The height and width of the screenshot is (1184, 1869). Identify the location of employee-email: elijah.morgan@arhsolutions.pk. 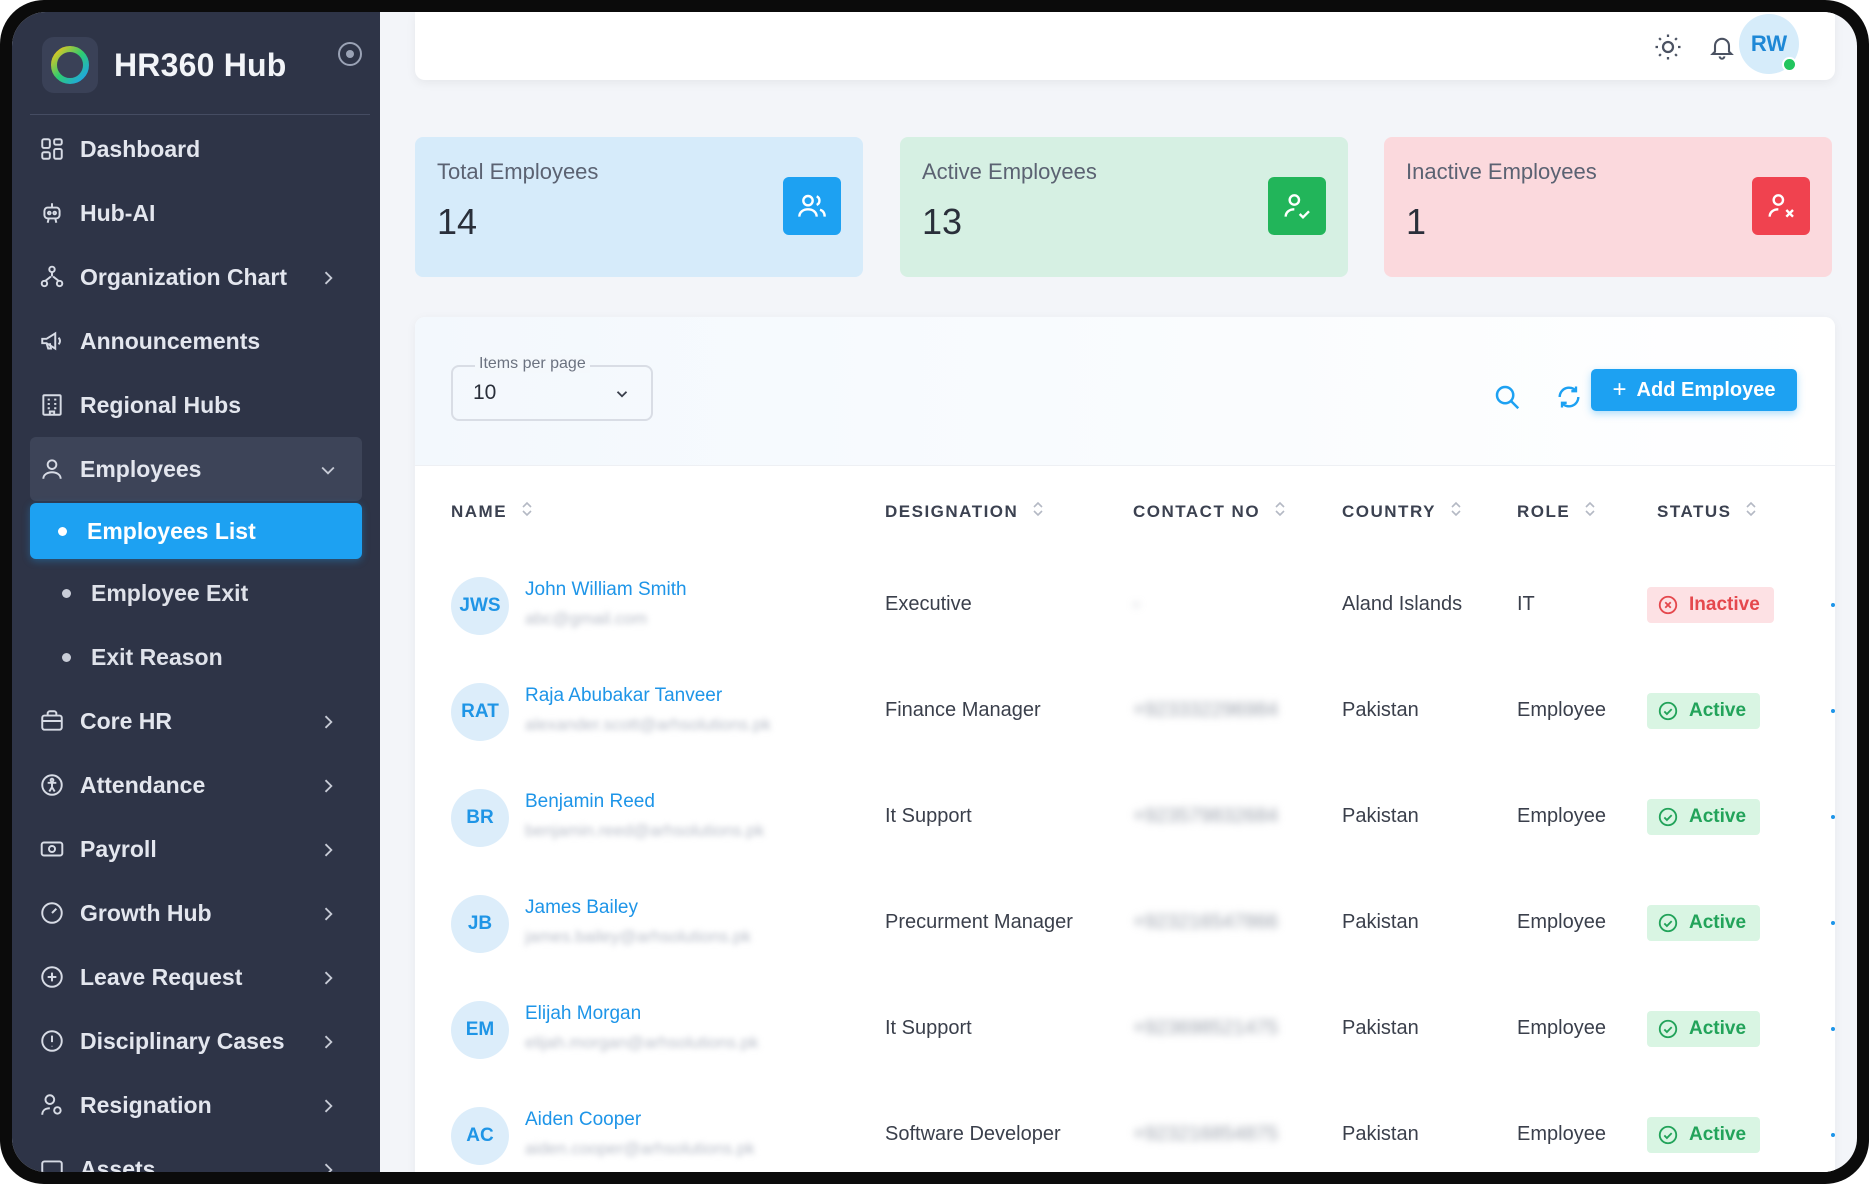
(642, 1042).